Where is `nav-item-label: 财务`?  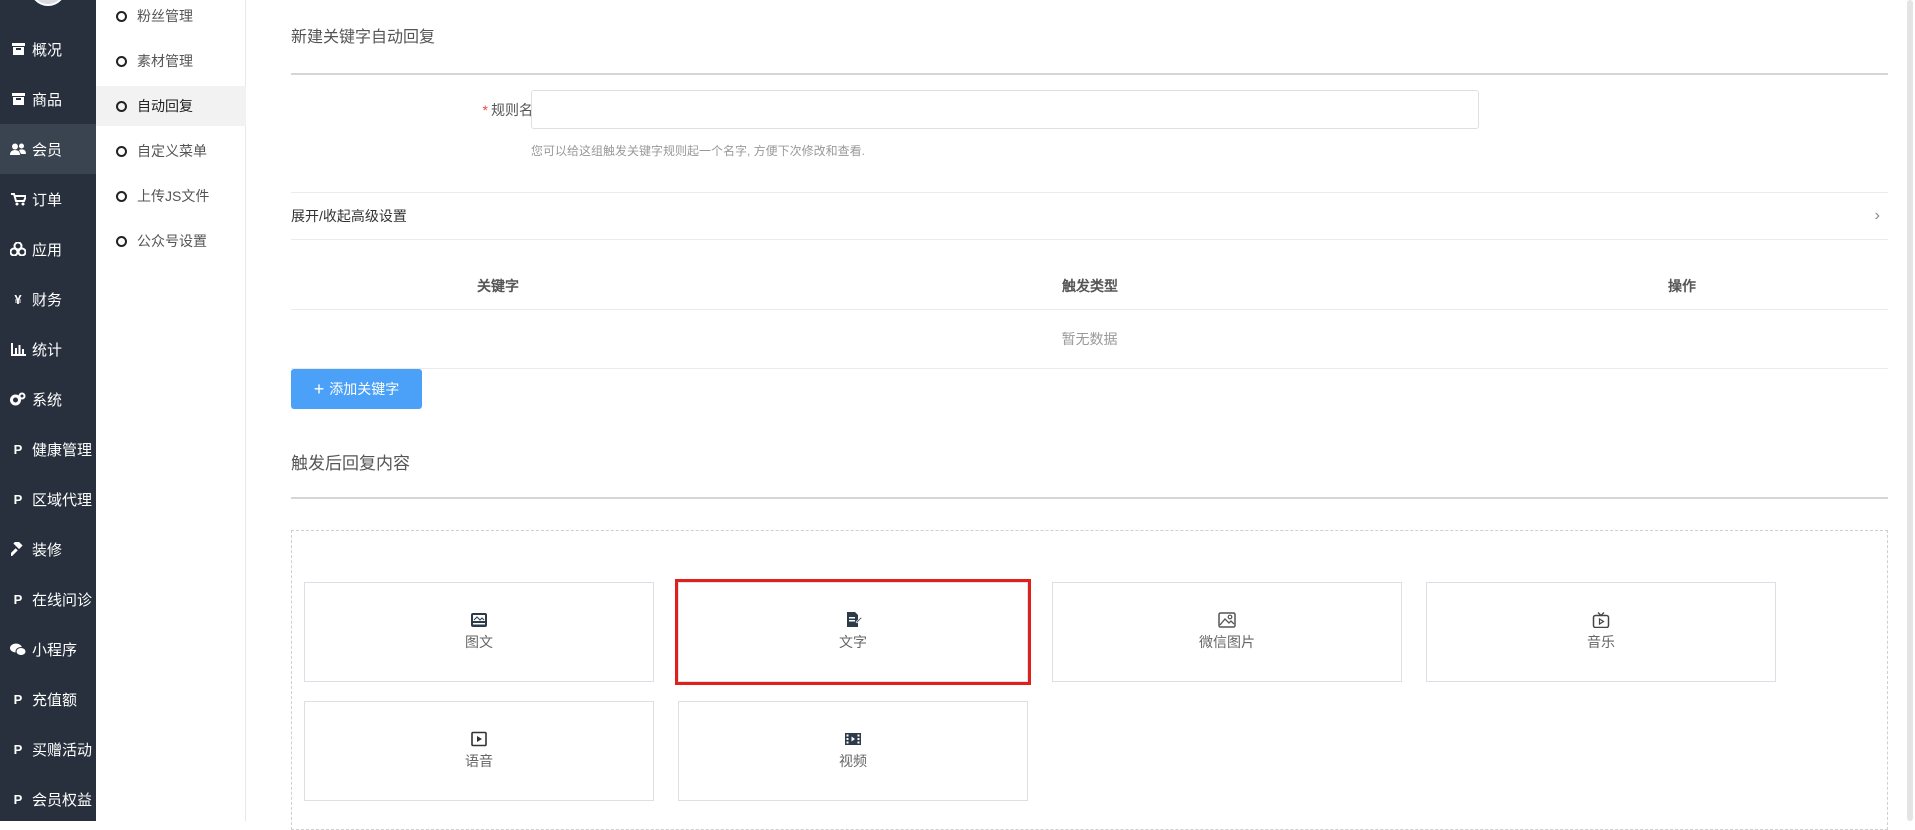 nav-item-label: 财务 is located at coordinates (47, 300).